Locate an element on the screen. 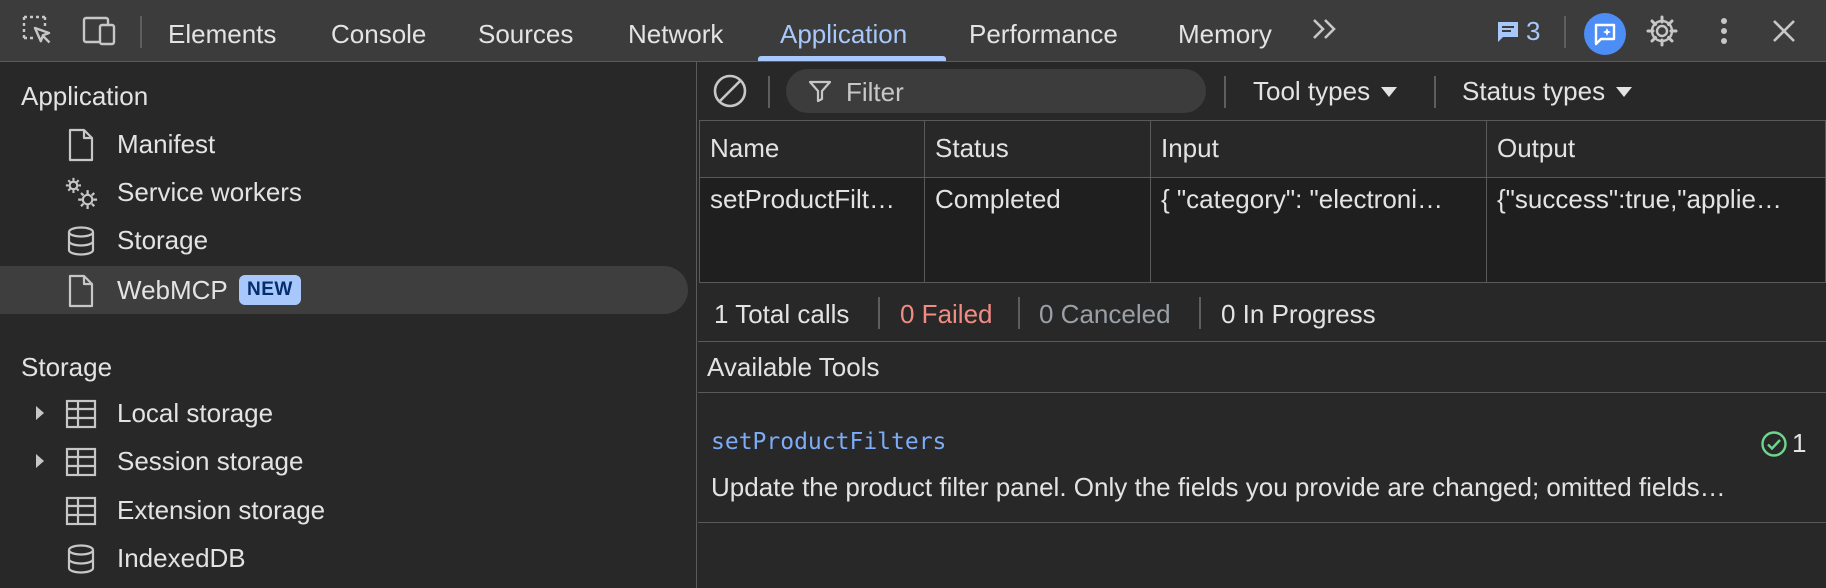 This screenshot has width=1826, height=588. sidebar-item-extension-storage: Extension storage is located at coordinates (344, 510).